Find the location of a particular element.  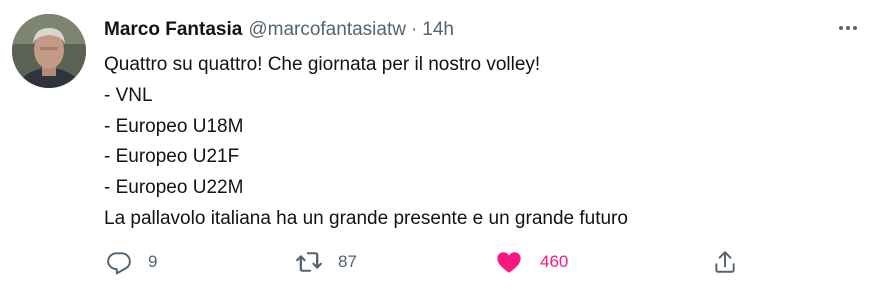

retweet-button: 87 is located at coordinates (325, 262).